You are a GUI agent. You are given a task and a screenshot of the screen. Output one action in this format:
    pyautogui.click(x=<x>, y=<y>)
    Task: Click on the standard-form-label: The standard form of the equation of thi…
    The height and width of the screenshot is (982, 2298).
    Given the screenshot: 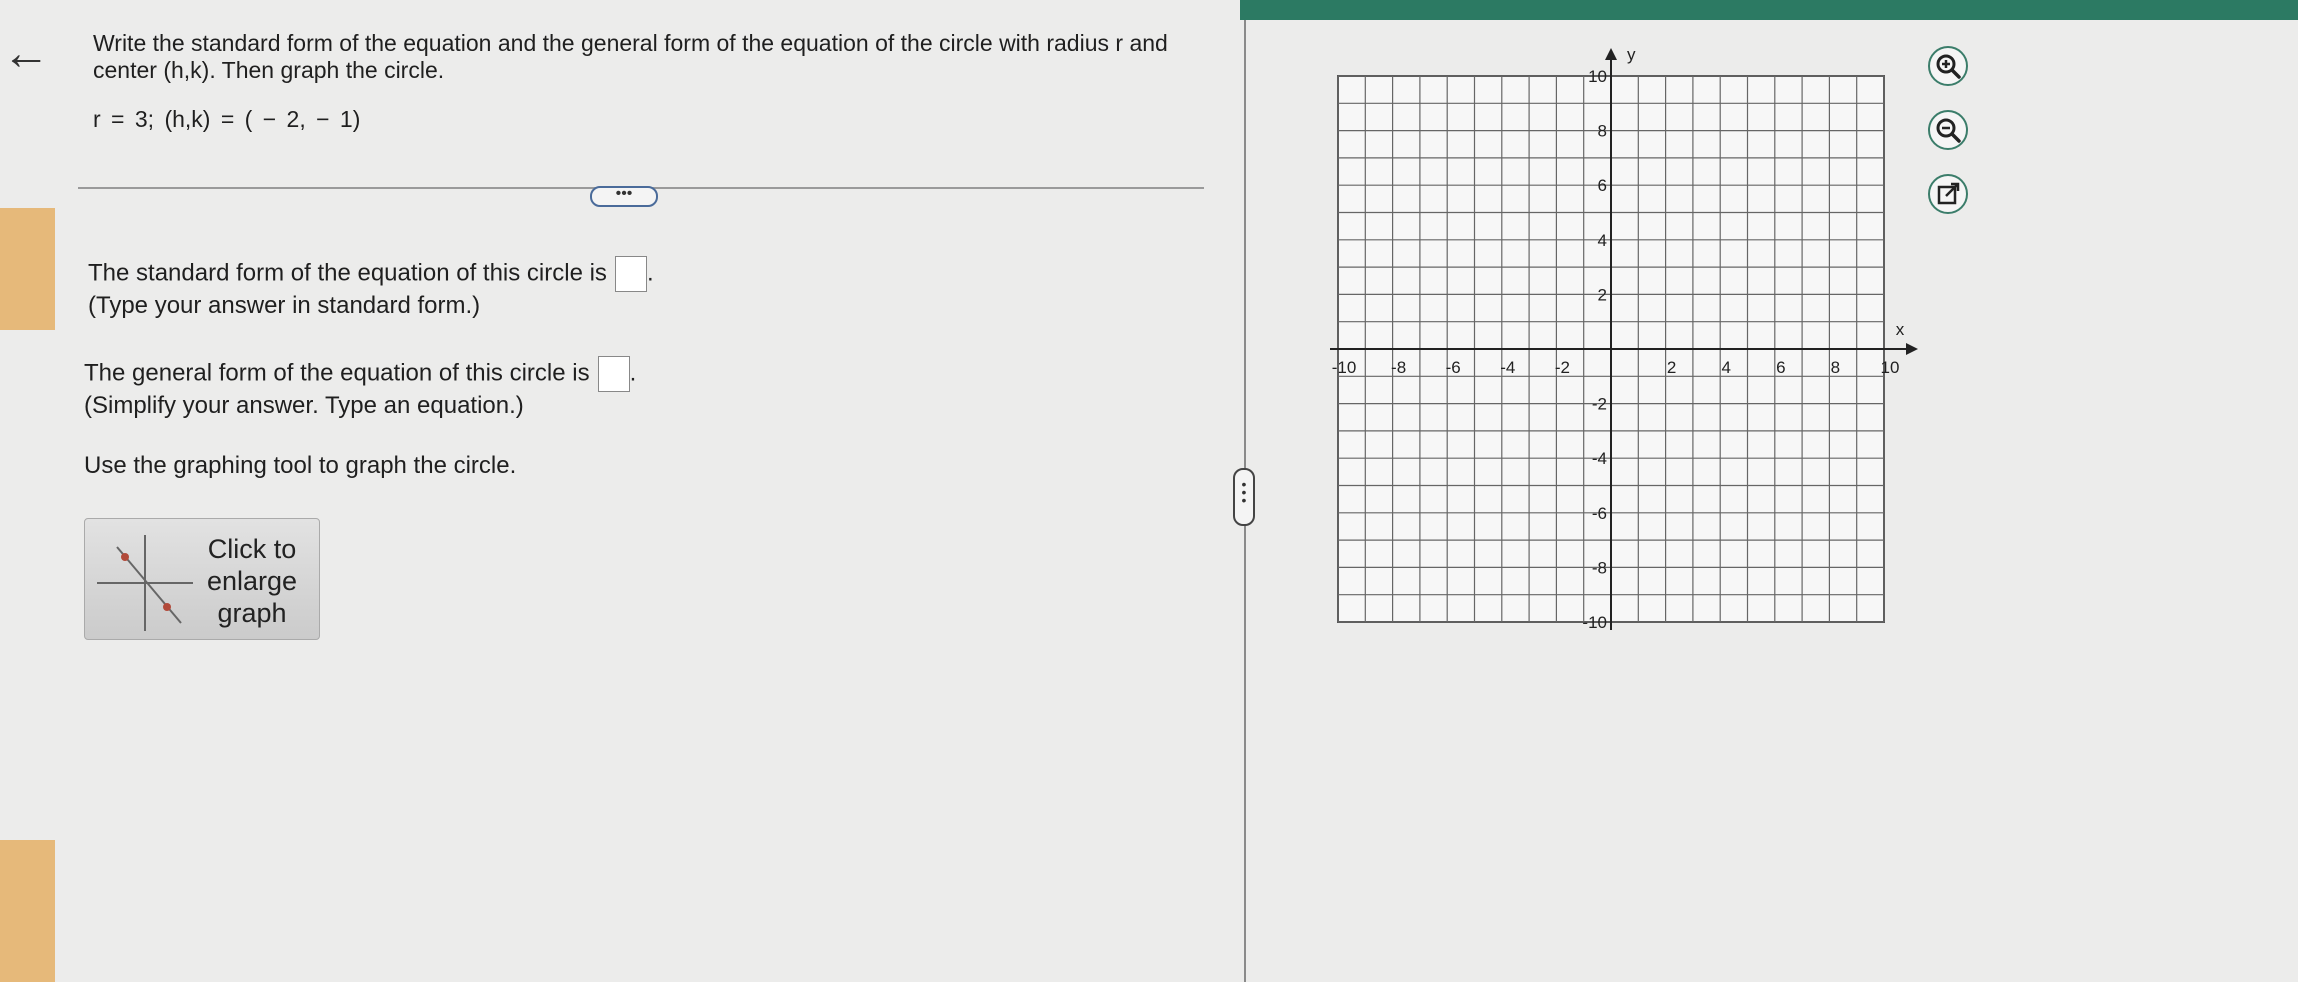 What is the action you would take?
    pyautogui.click(x=347, y=273)
    